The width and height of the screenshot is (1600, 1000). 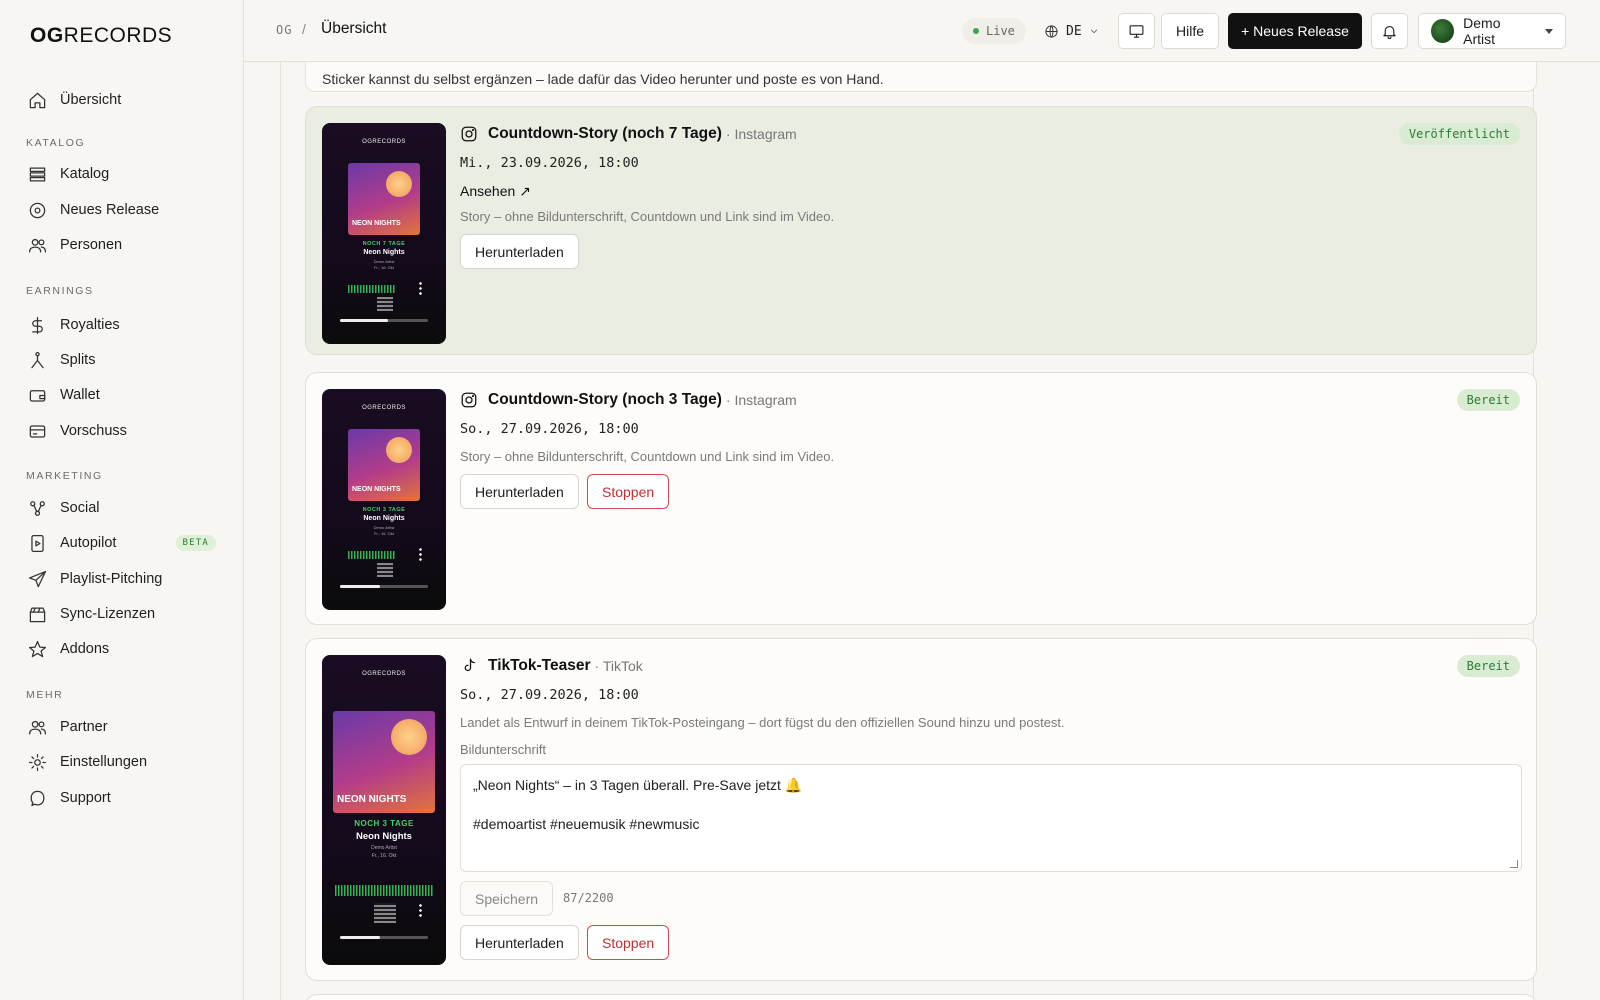 What do you see at coordinates (37, 543) in the screenshot?
I see `play-file-icon` at bounding box center [37, 543].